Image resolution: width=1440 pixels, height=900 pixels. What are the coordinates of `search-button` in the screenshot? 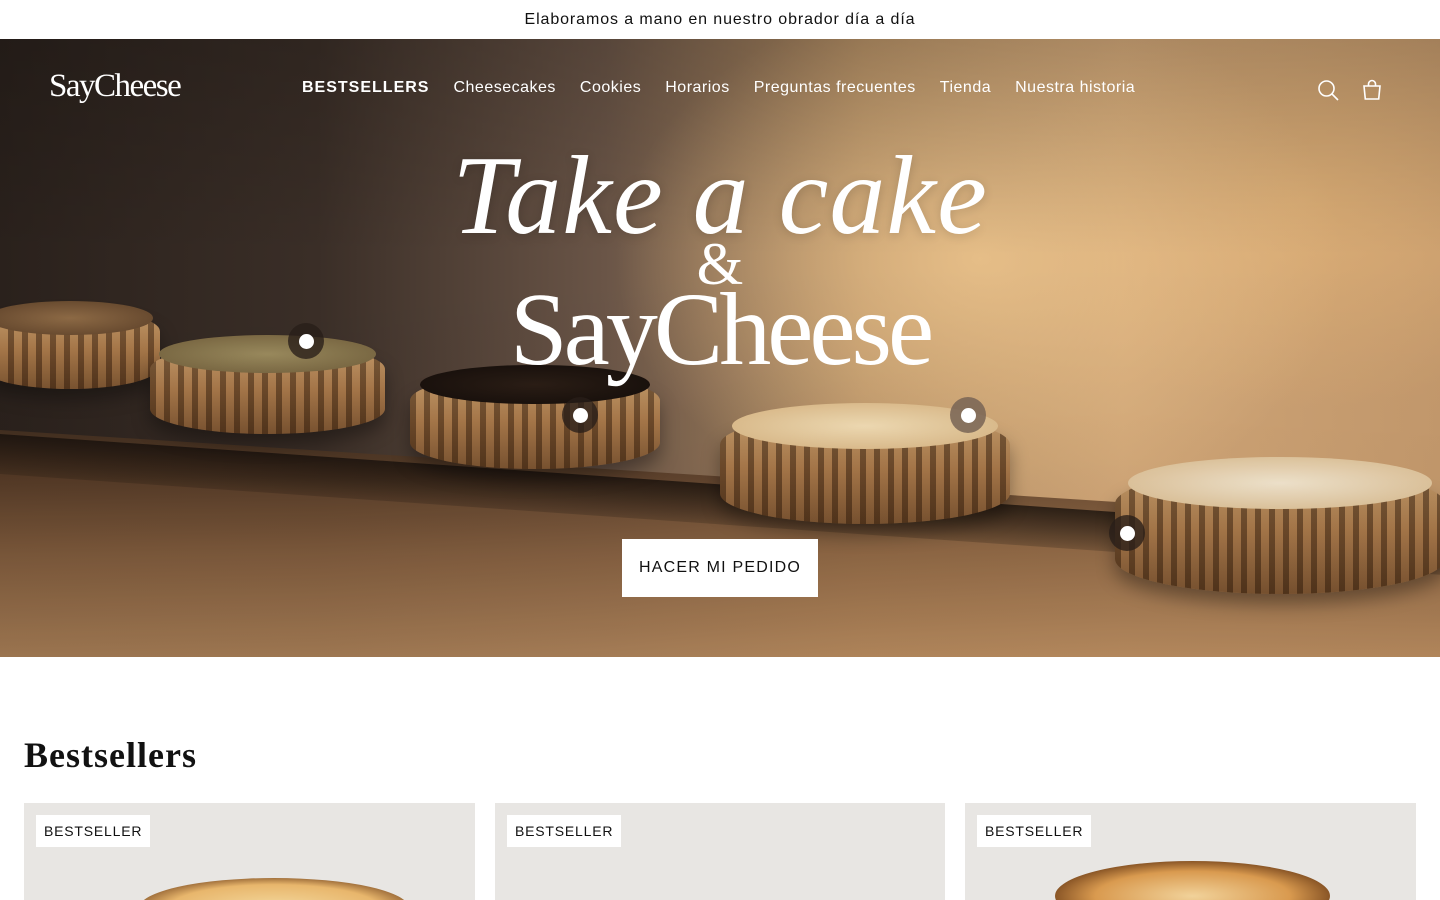 It's located at (1328, 90).